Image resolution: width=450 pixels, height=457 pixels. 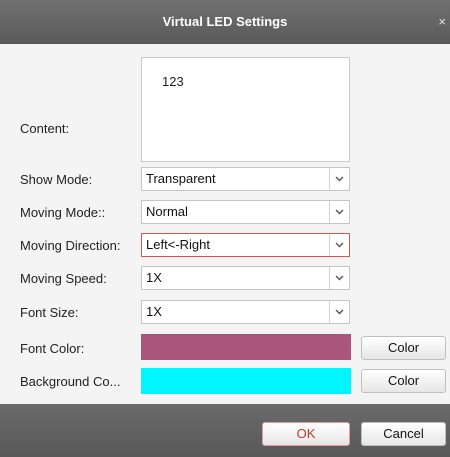 What do you see at coordinates (49, 312) in the screenshot?
I see `font-size-label: Font Size:` at bounding box center [49, 312].